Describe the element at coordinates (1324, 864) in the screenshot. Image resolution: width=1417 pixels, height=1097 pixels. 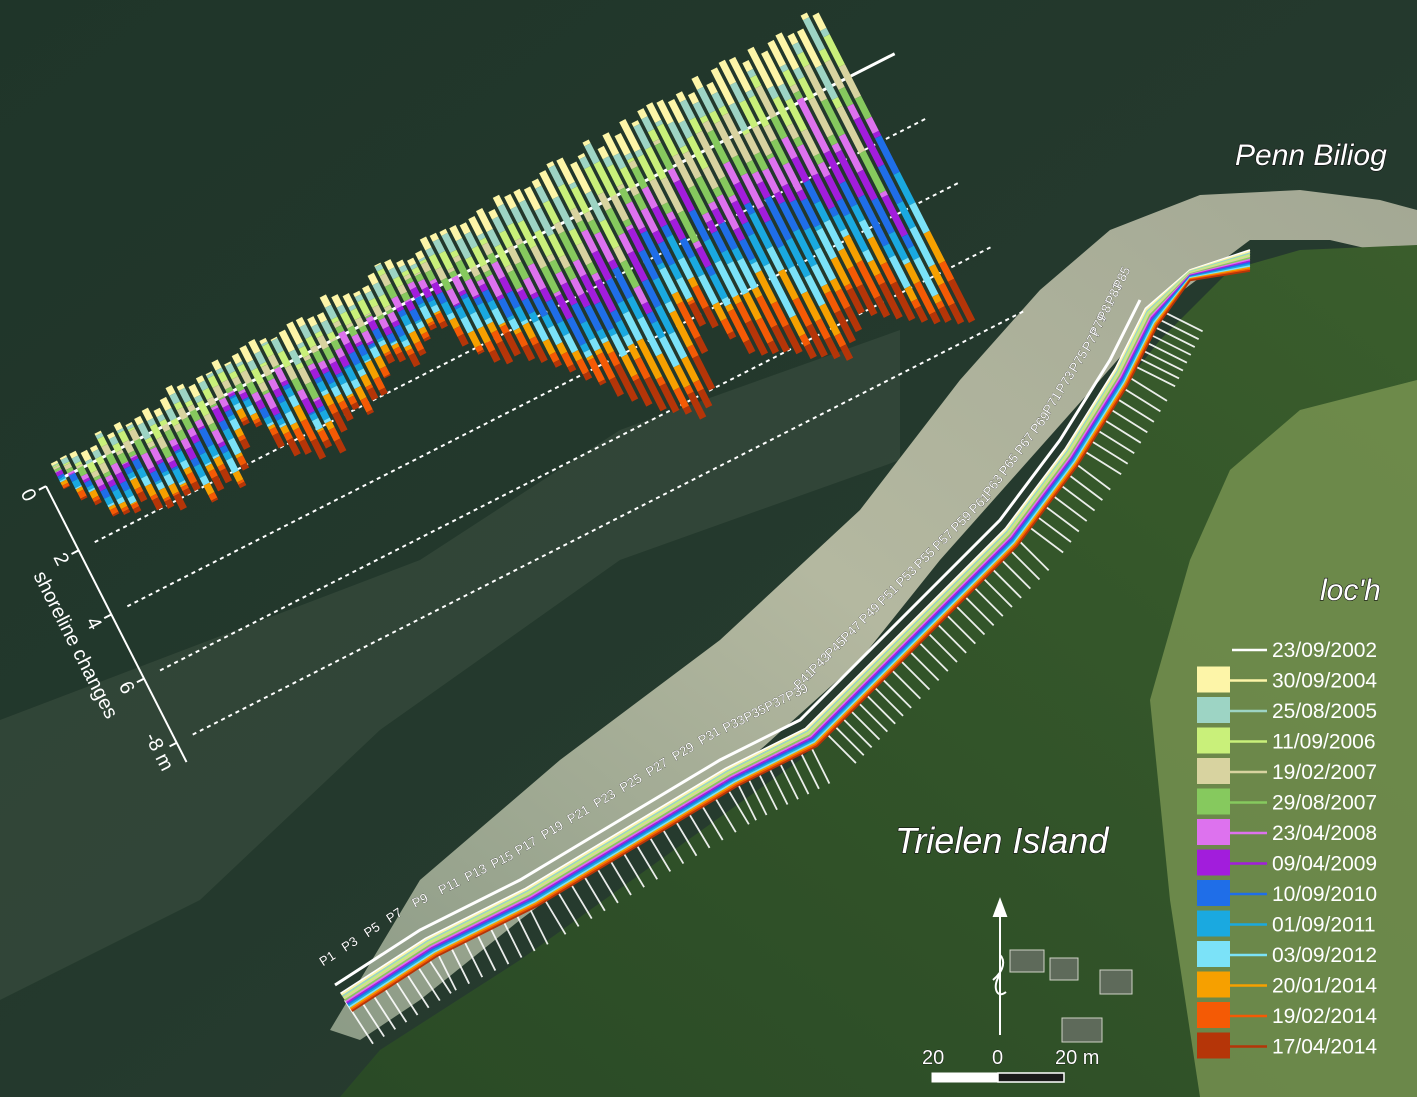
I see `legend-label: 09/04/2009` at that location.